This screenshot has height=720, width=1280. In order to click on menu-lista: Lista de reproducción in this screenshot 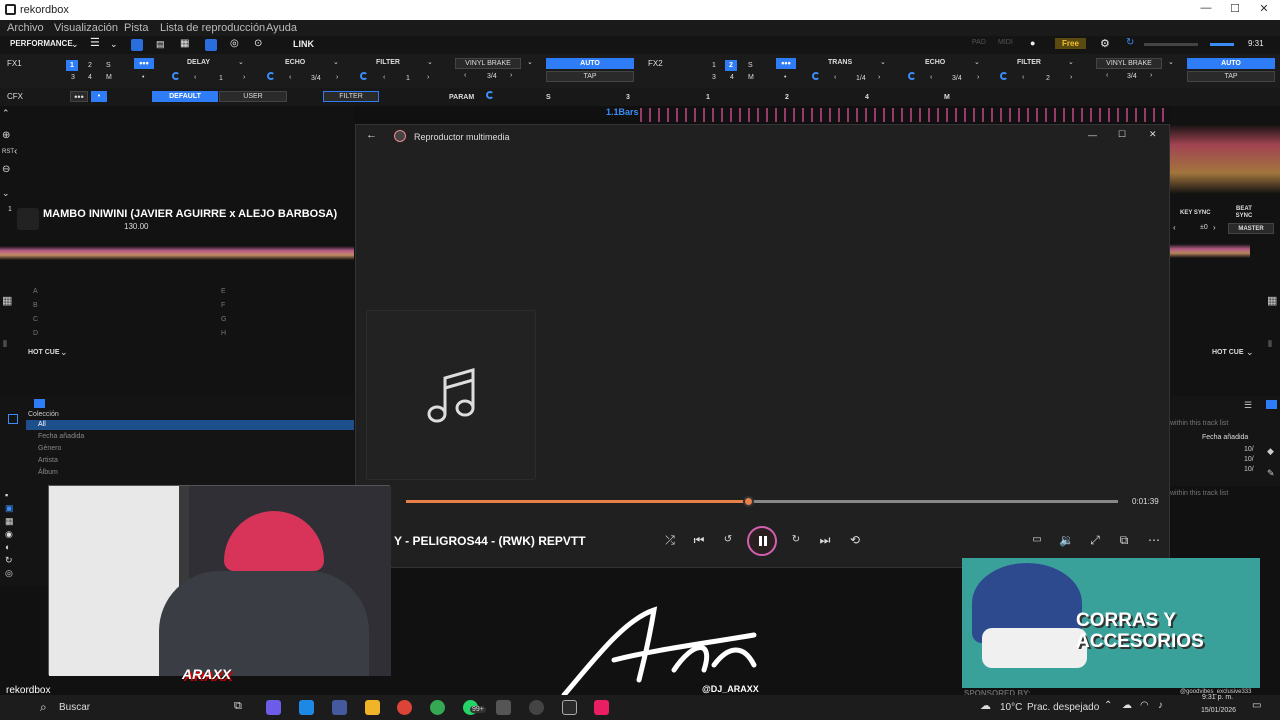, I will do `click(212, 28)`.